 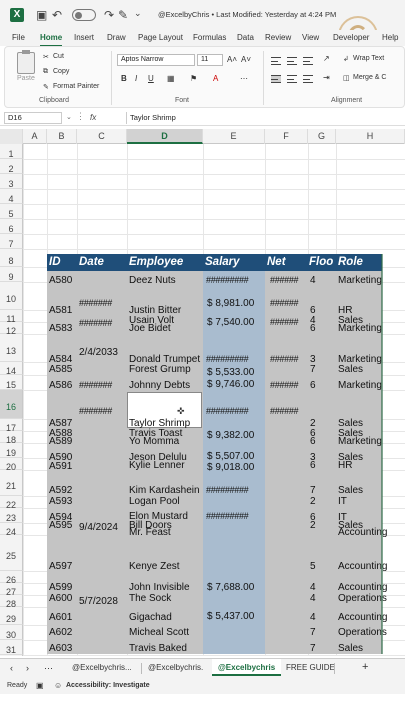 I want to click on row-header: 20, so click(x=11, y=465).